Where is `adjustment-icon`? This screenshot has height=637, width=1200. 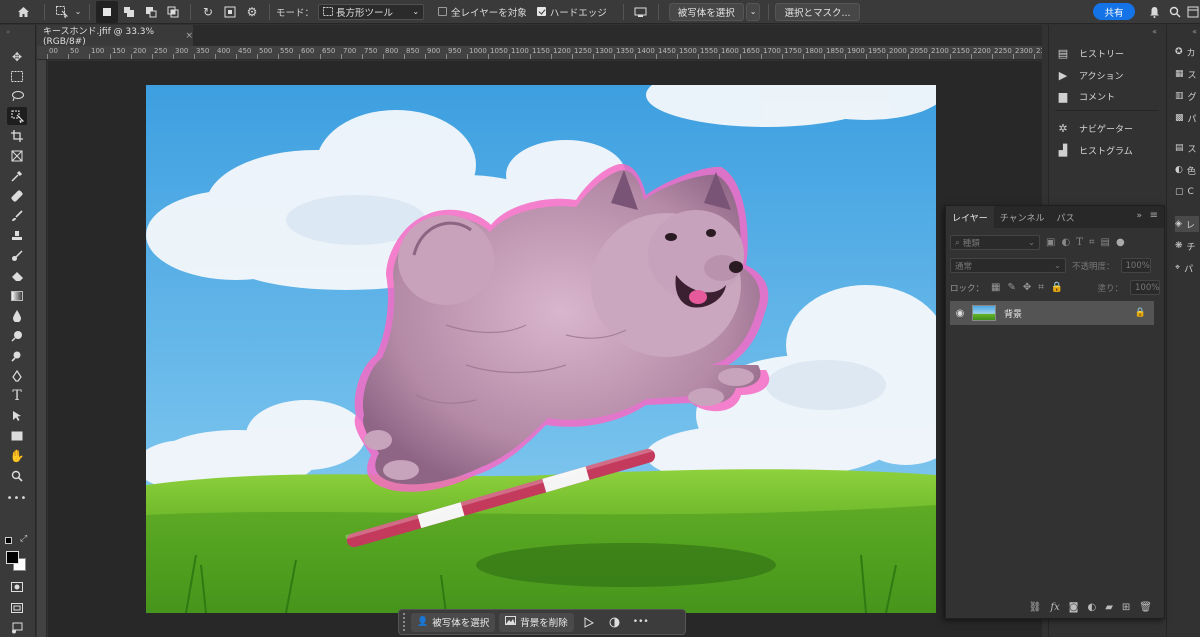
adjustment-icon is located at coordinates (615, 622).